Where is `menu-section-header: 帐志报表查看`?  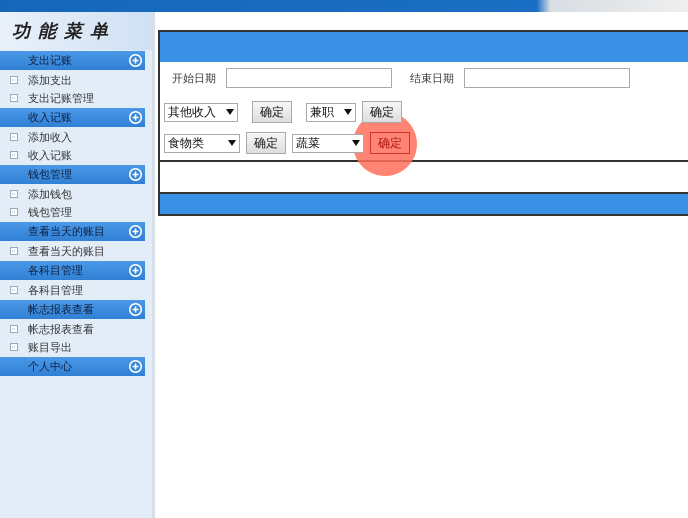 menu-section-header: 帐志报表查看 is located at coordinates (72, 309).